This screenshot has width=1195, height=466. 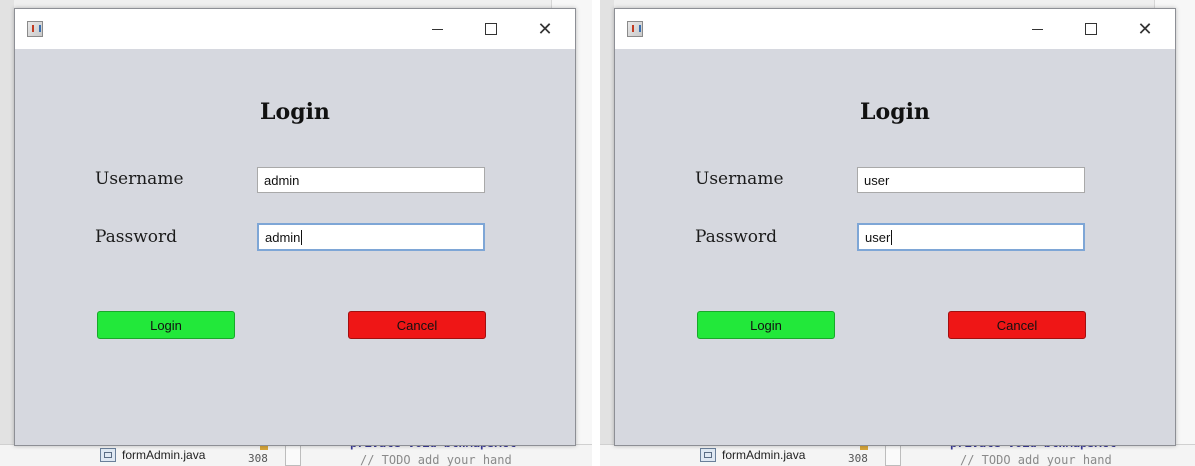 What do you see at coordinates (878, 237) in the screenshot?
I see `password-value: user` at bounding box center [878, 237].